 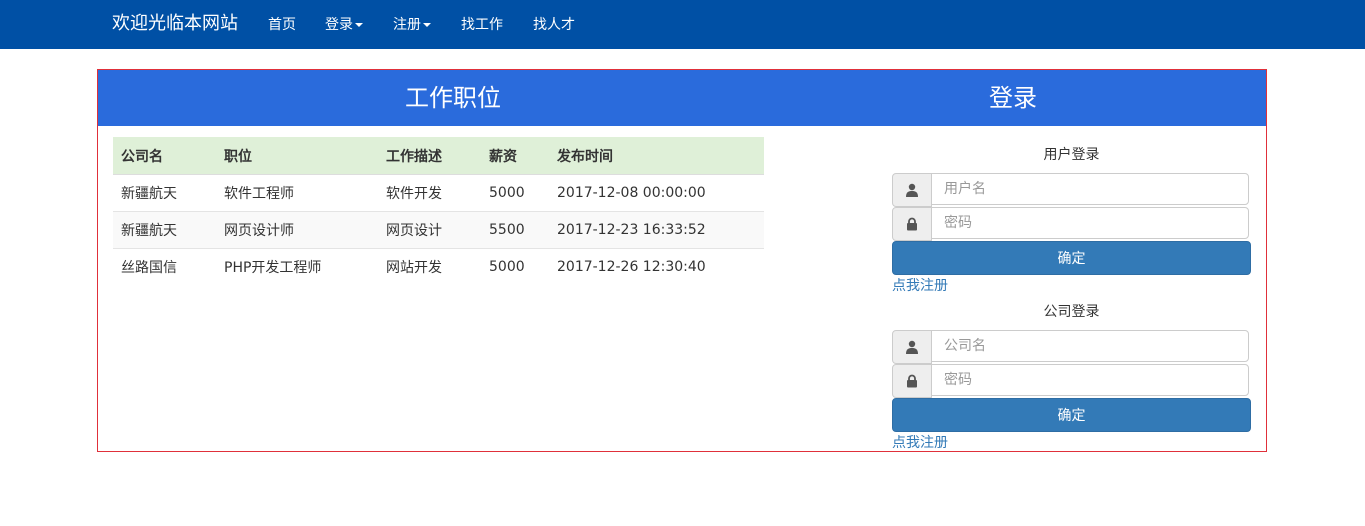 I want to click on nav-item-label: 注册, so click(x=407, y=25).